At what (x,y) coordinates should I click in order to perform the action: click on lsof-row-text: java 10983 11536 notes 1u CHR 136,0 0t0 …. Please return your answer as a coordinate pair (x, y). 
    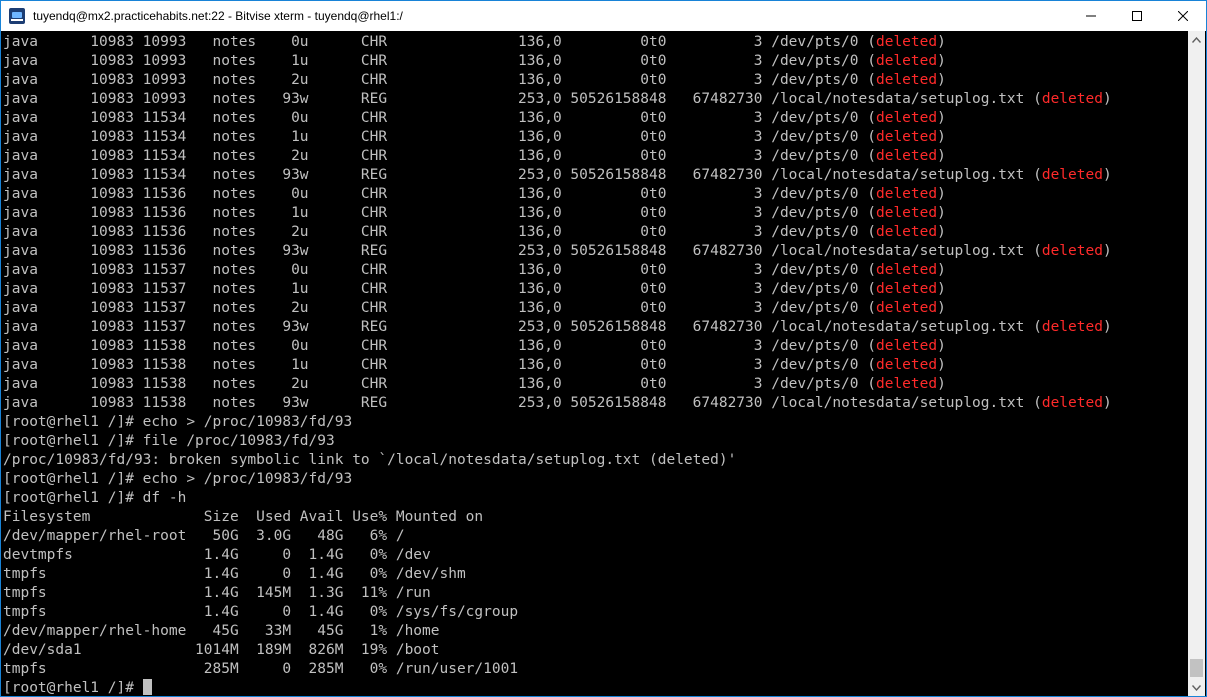
    Looking at the image, I should click on (439, 213).